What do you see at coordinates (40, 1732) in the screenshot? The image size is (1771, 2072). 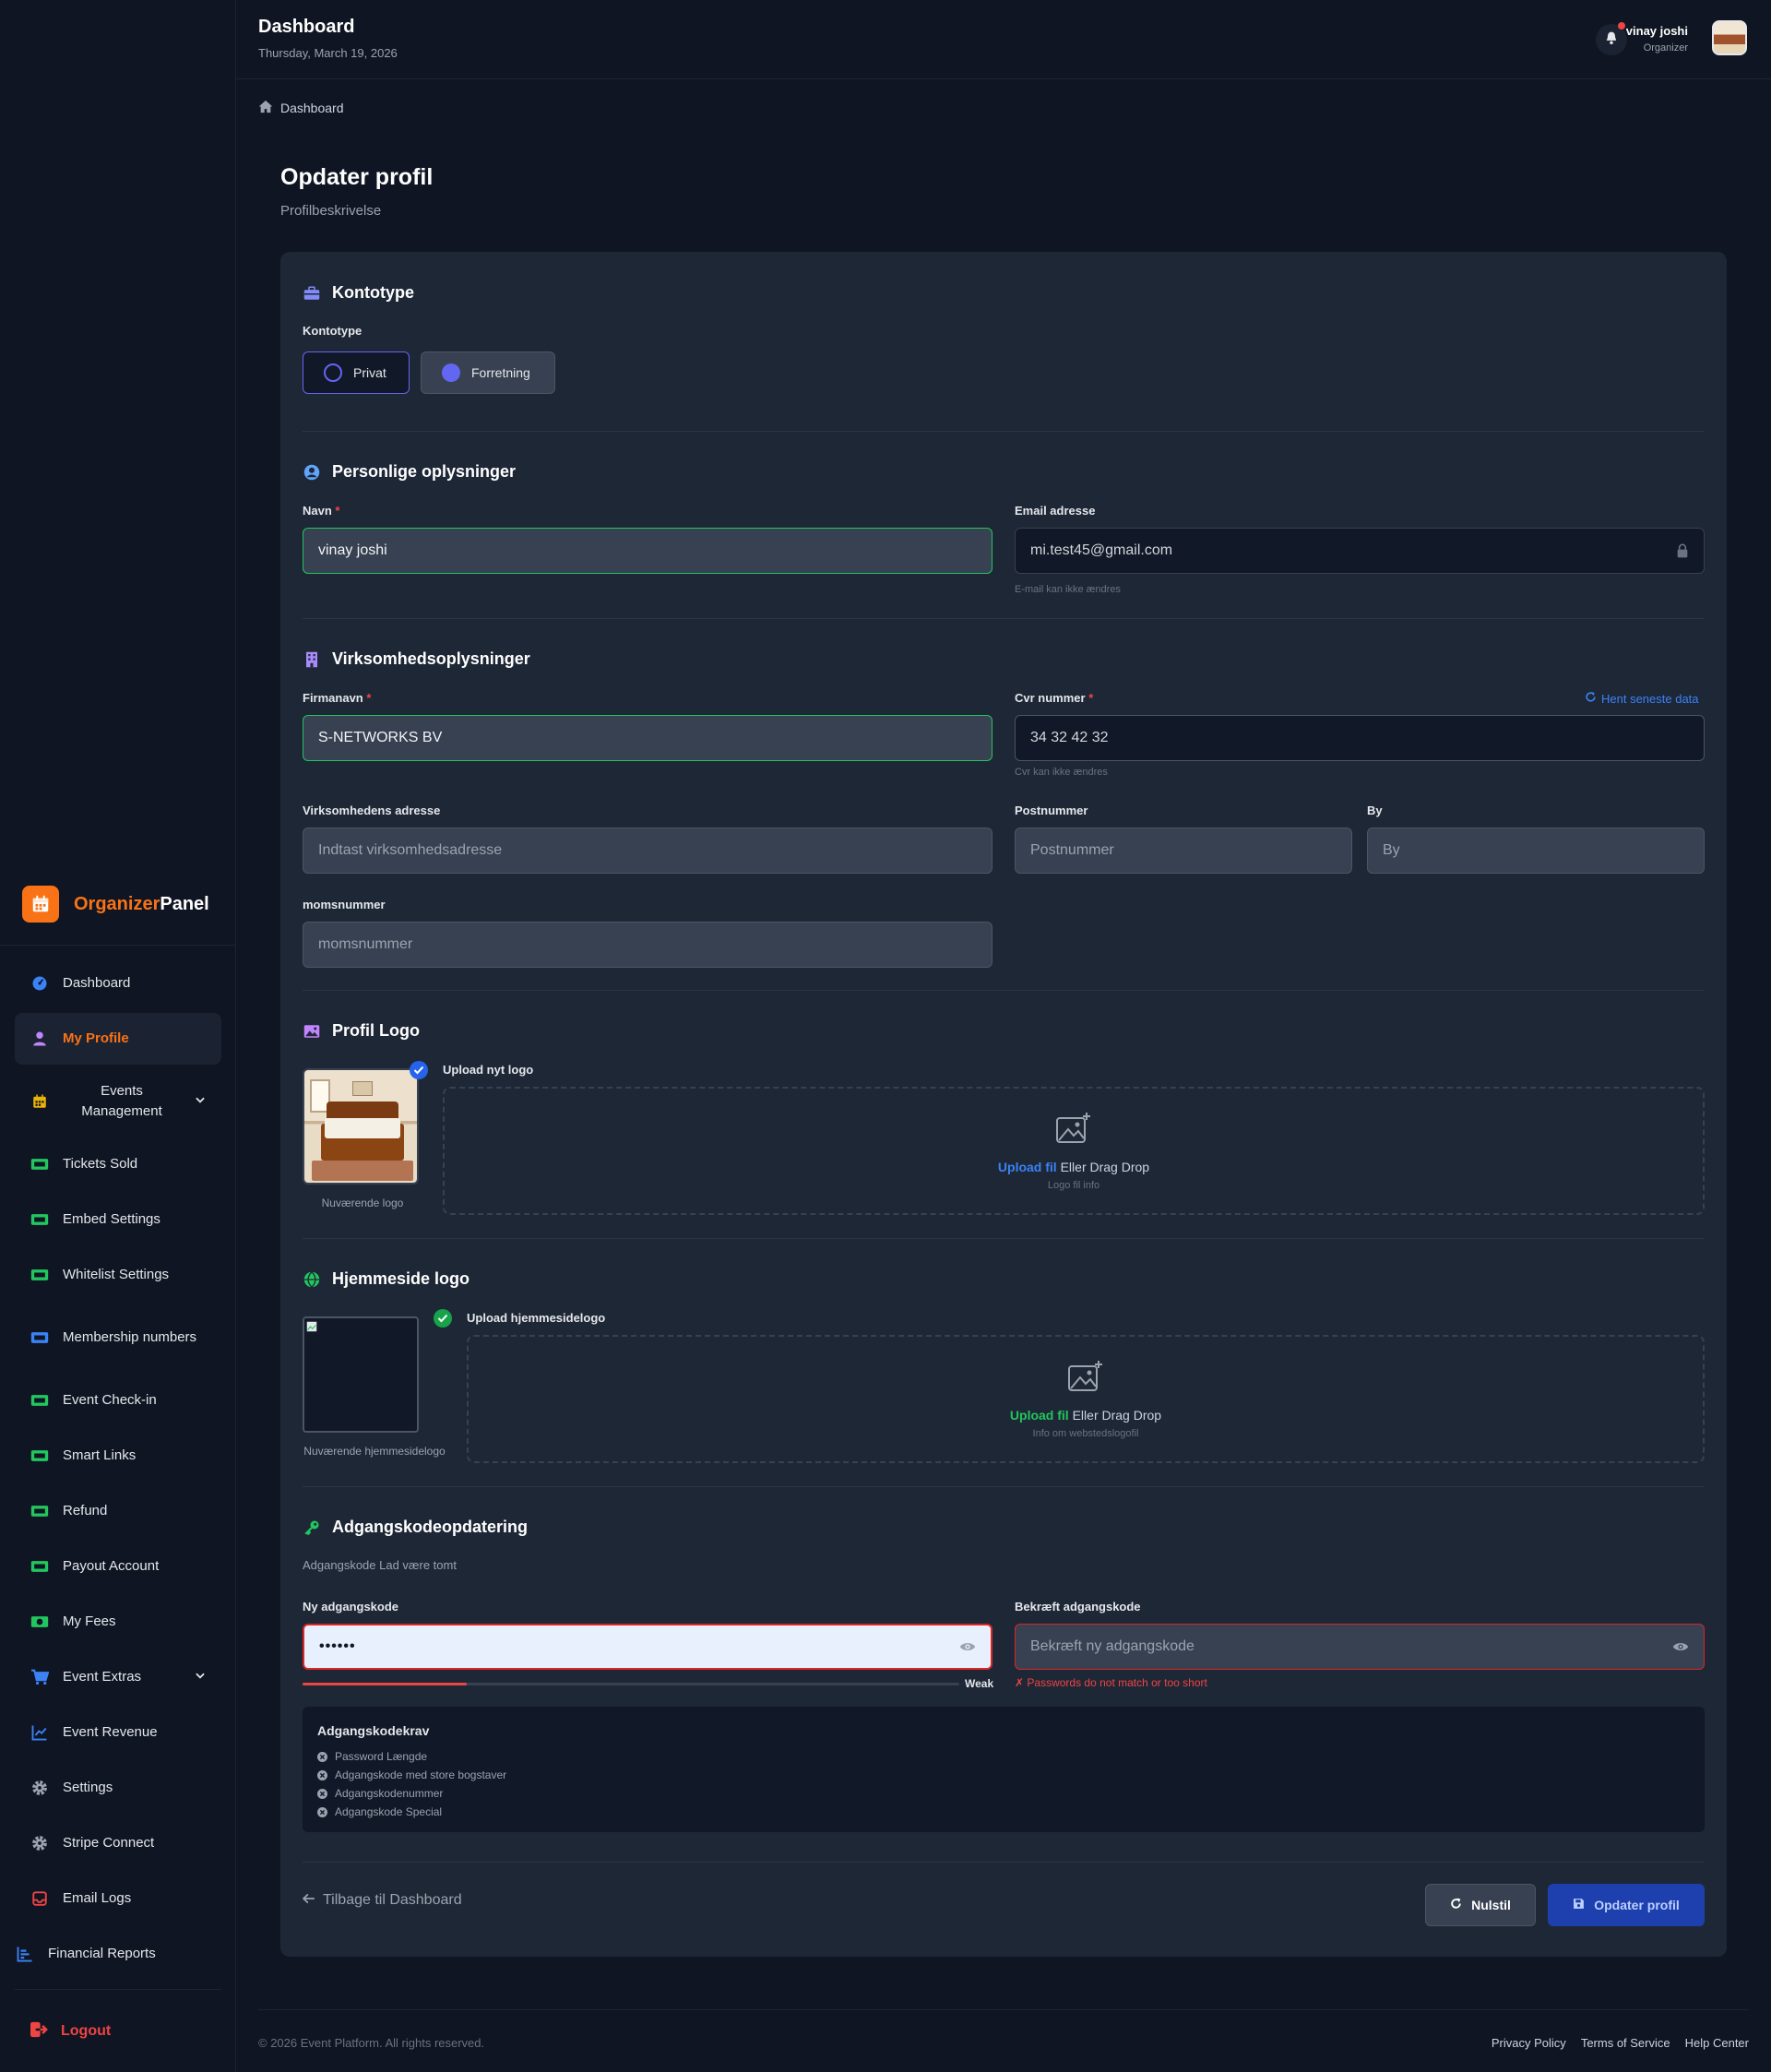 I see `chart-line-icon` at bounding box center [40, 1732].